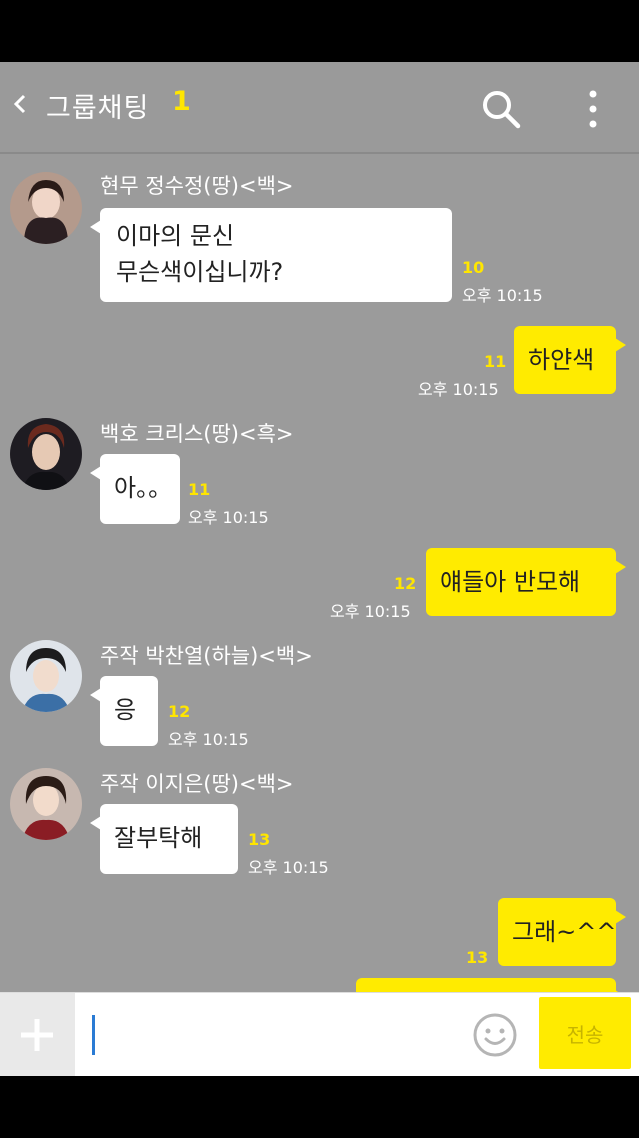 This screenshot has height=1138, width=639. Describe the element at coordinates (561, 360) in the screenshot. I see `message-text: 하얀색` at that location.